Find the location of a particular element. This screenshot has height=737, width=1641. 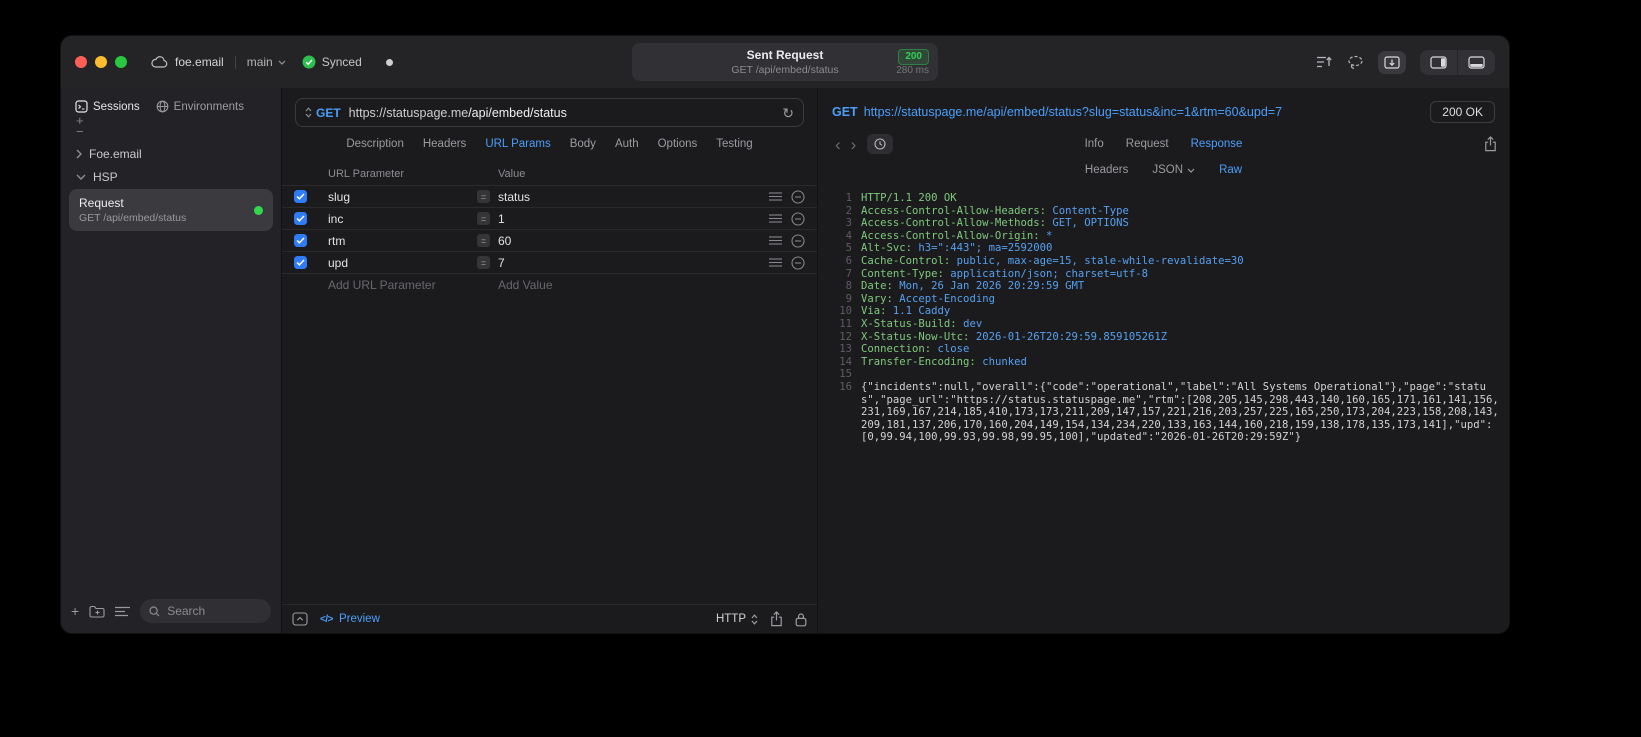

code-line: 14 Transfer-Encoding: chunked is located at coordinates (933, 361).